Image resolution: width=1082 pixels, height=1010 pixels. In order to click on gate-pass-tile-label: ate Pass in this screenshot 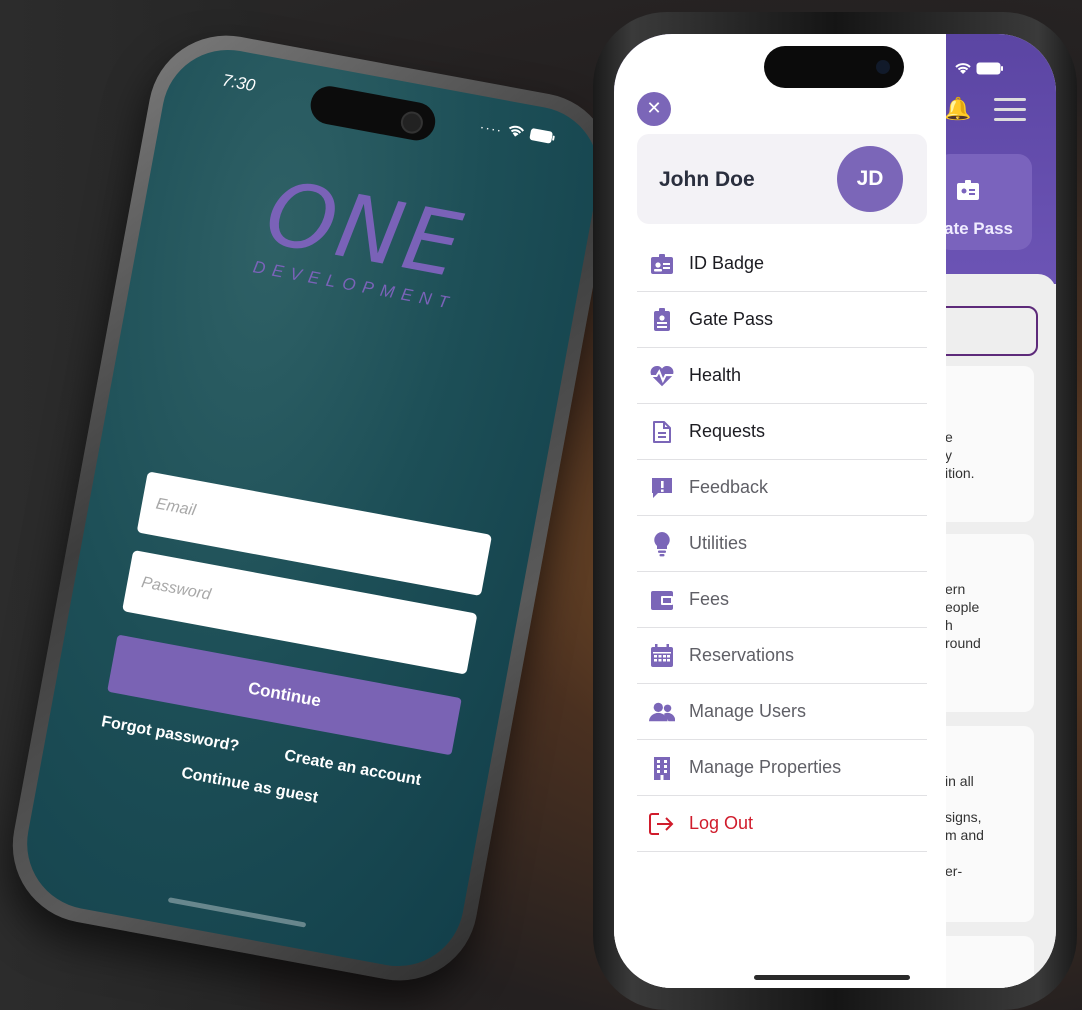, I will do `click(978, 228)`.